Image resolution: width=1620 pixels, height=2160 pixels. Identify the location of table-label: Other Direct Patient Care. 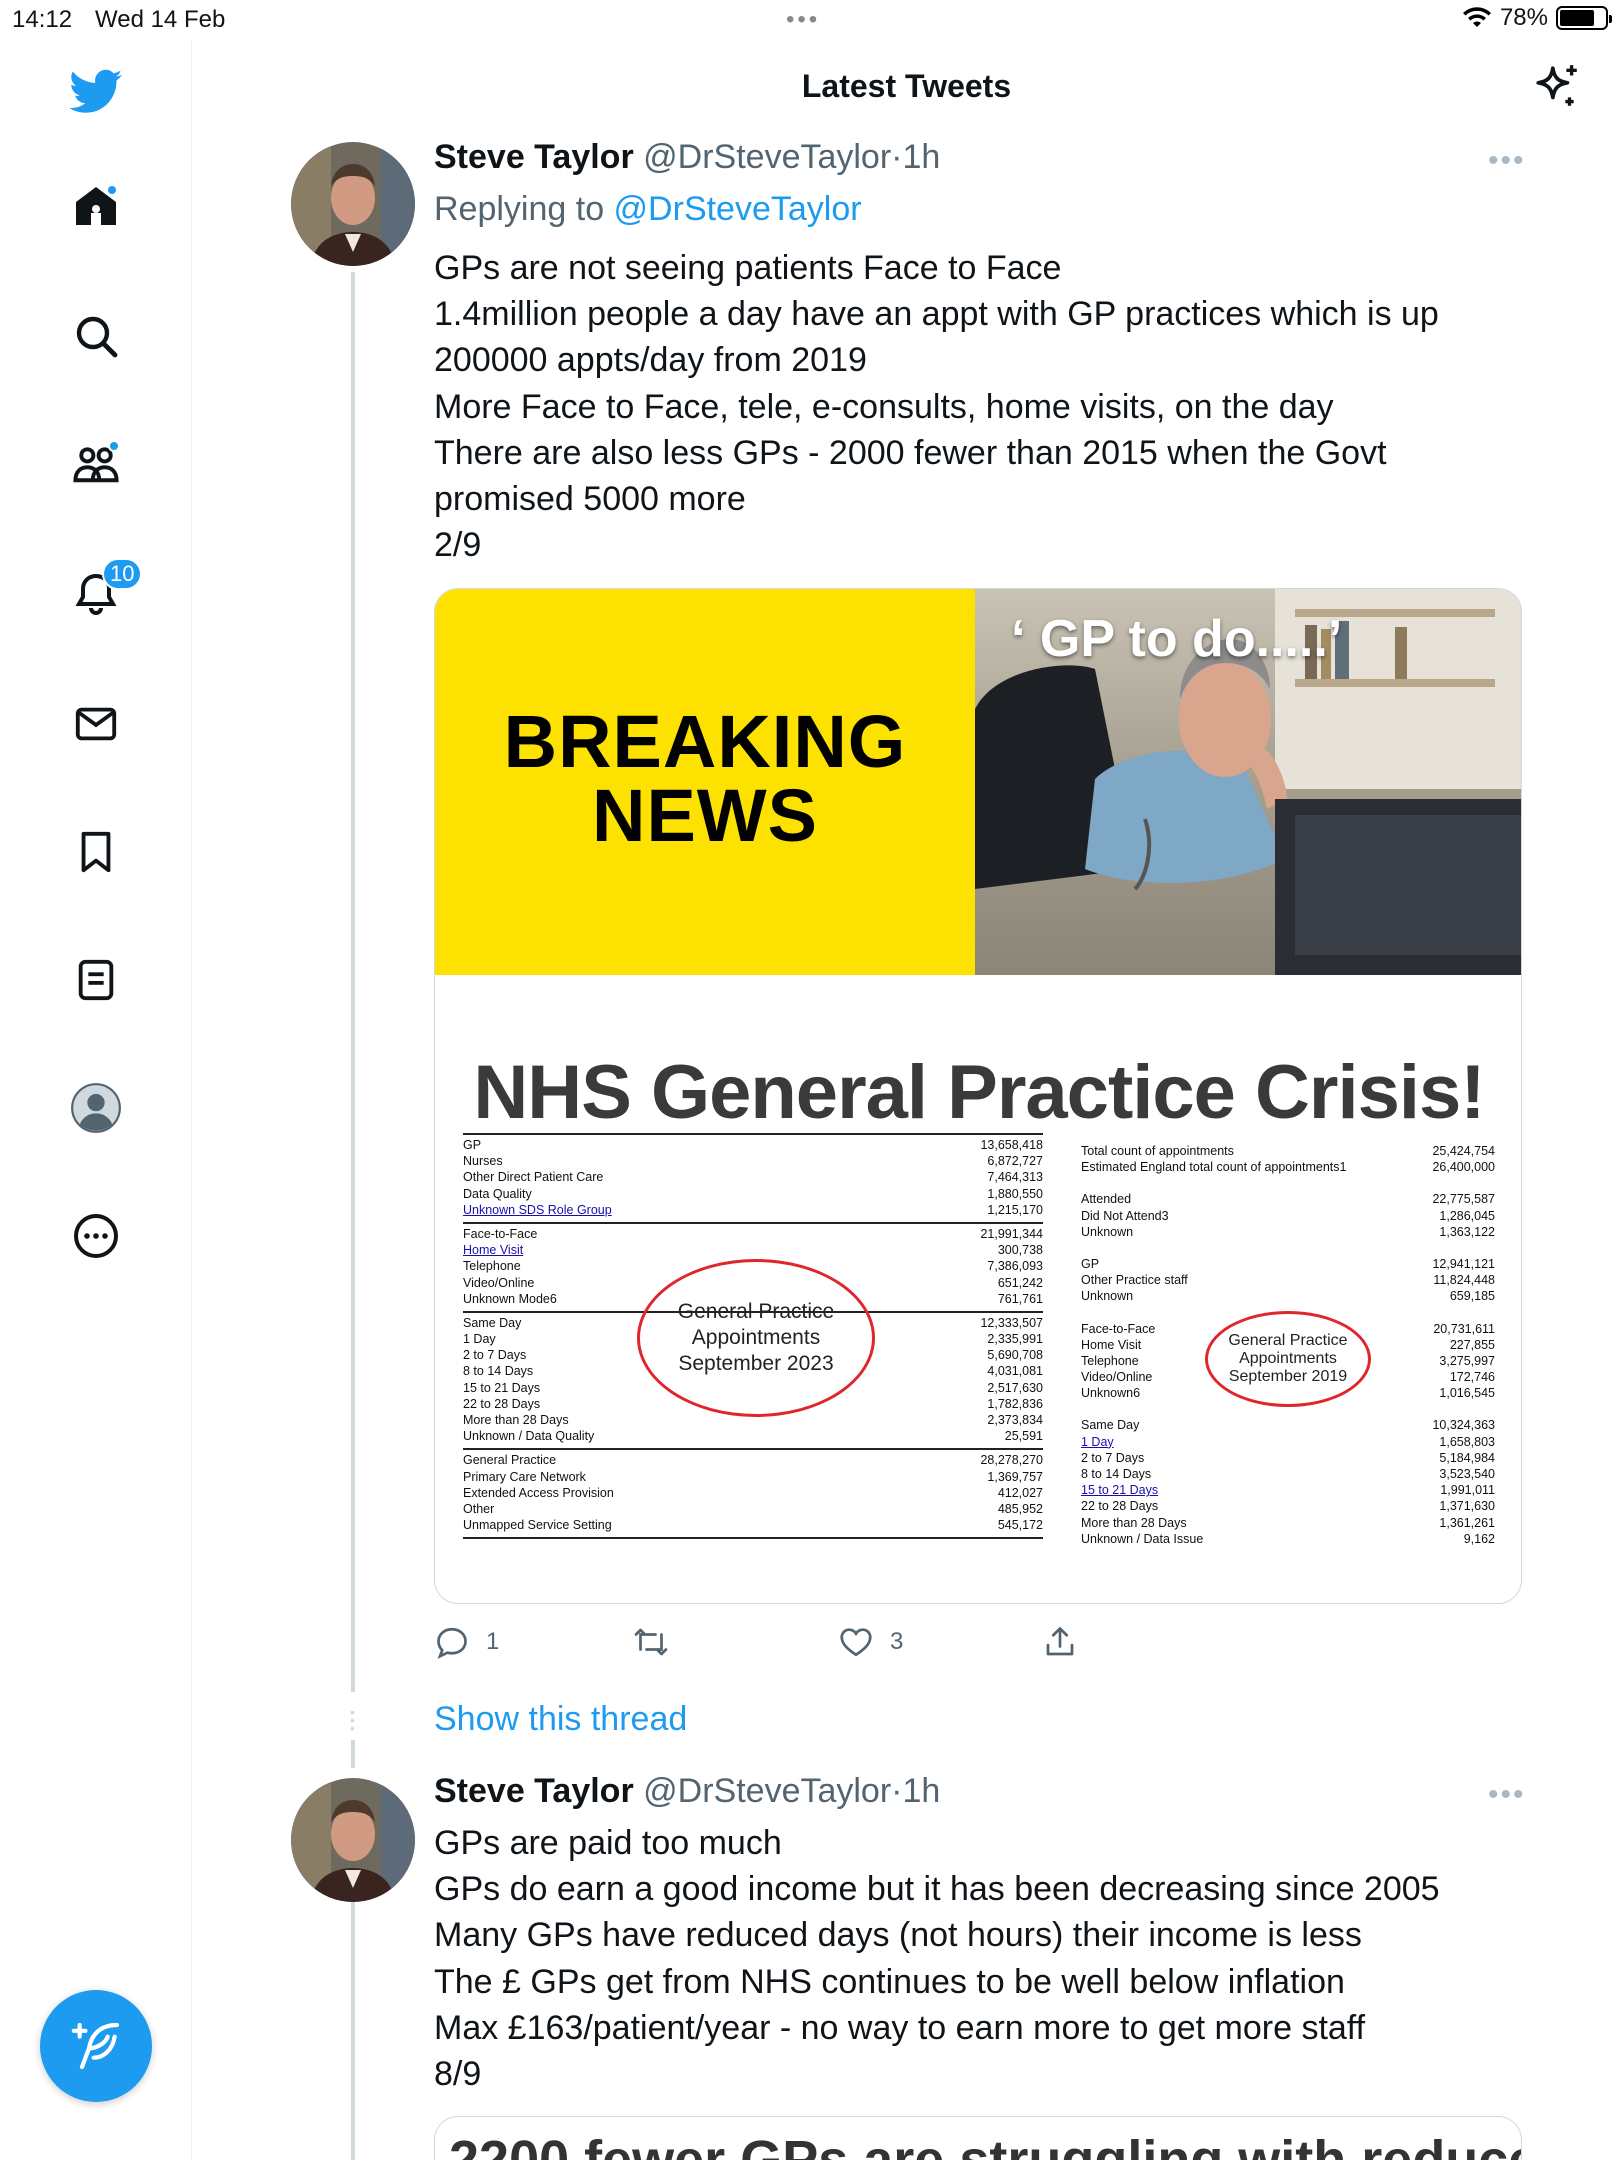
(533, 1177).